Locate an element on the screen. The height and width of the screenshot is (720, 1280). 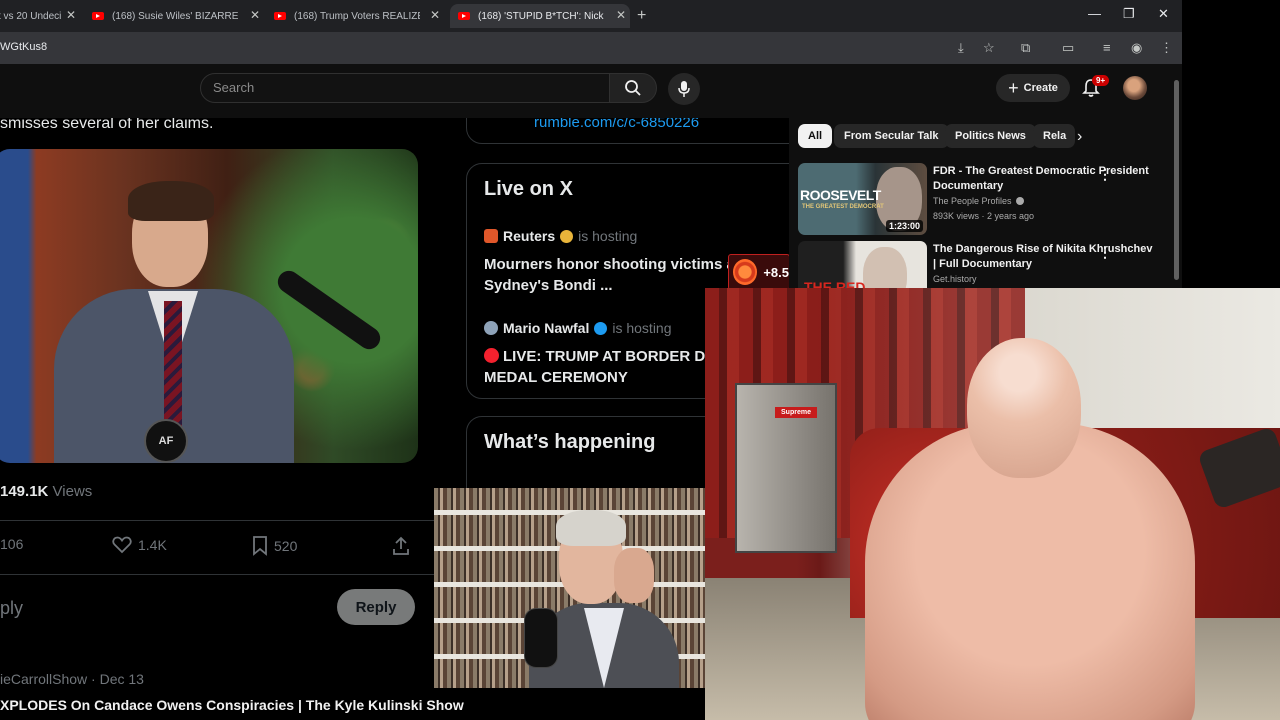
tweet-actions: 106 1.4K 520 is located at coordinates (217, 547).